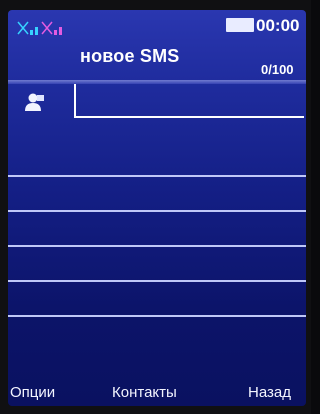  I want to click on contacts-softkey: Контакты, so click(144, 392).